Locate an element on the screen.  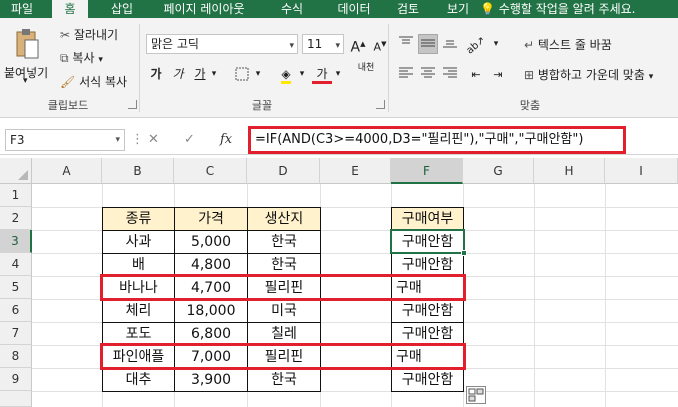
tab-view: 보기 is located at coordinates (458, 9).